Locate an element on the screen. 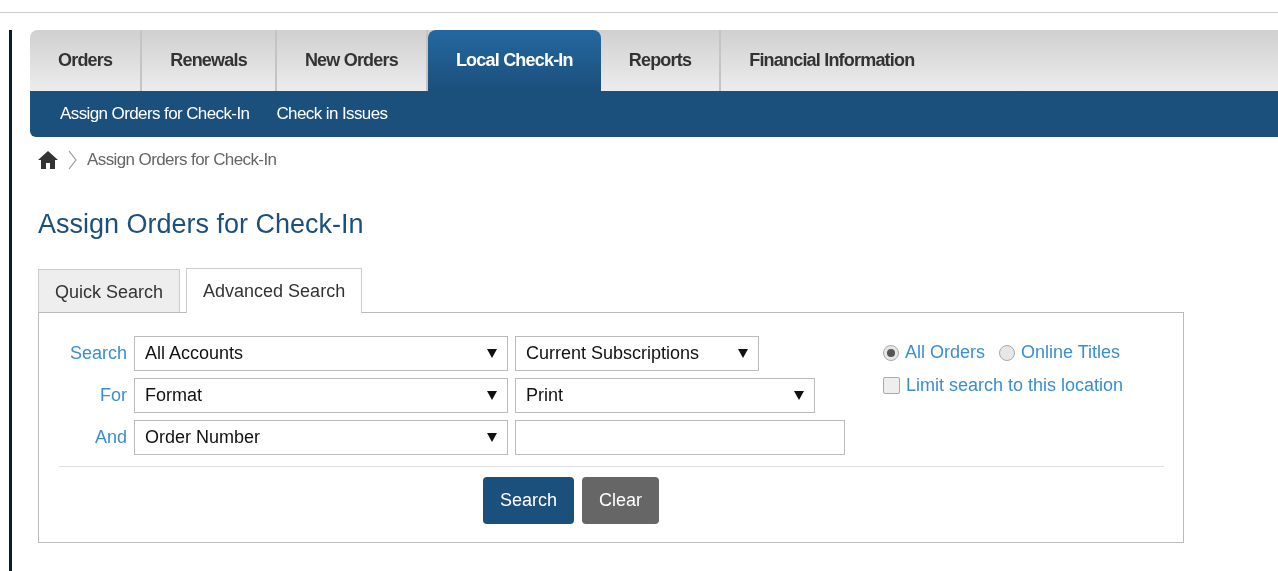 The image size is (1278, 571). home-icon is located at coordinates (48, 160).